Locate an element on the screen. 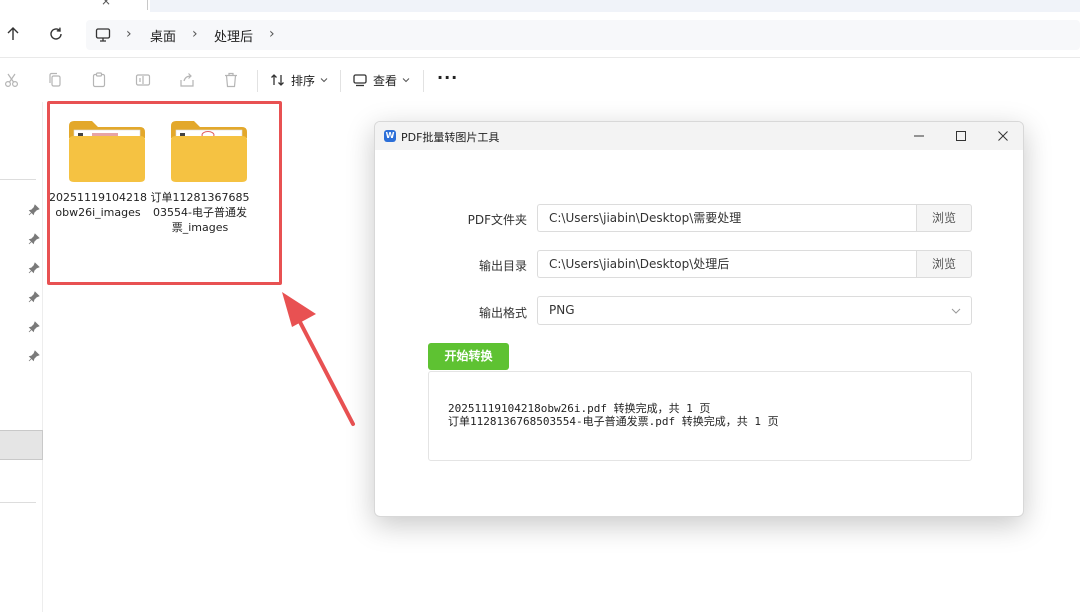  address-bar: › 桌面 › 处理后 › is located at coordinates (540, 35).